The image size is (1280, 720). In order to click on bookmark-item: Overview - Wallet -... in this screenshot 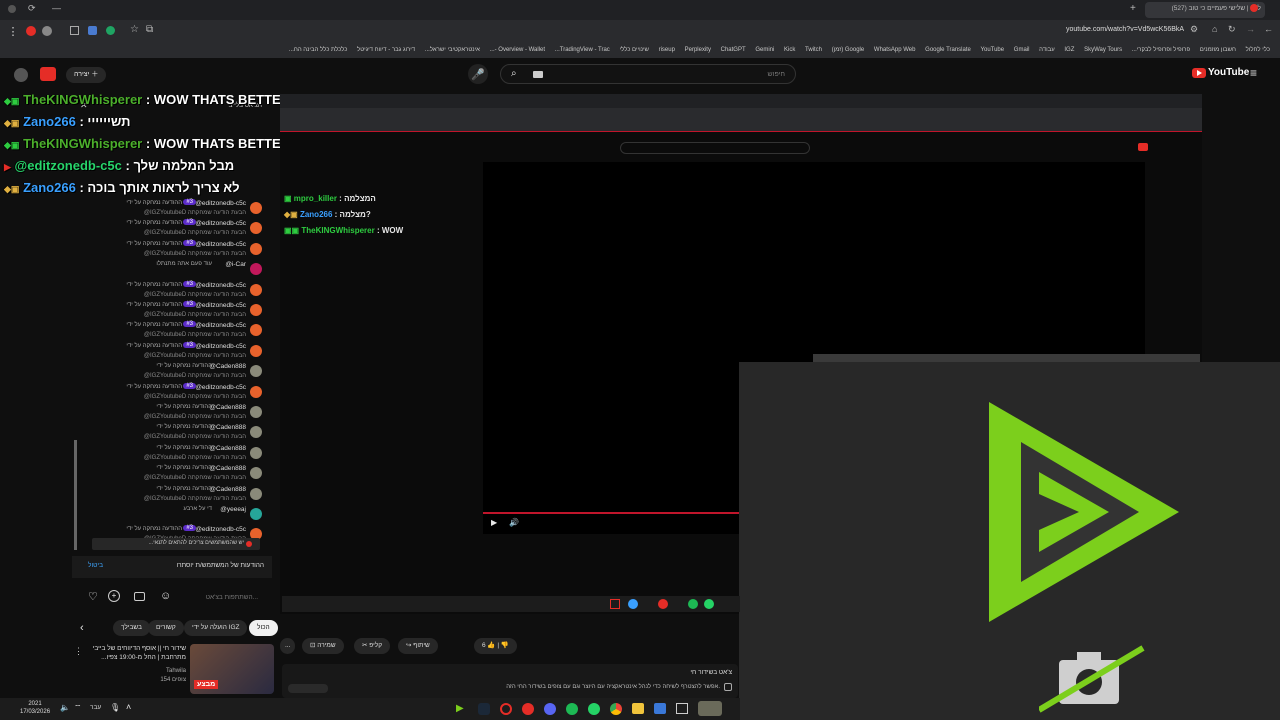, I will do `click(517, 50)`.